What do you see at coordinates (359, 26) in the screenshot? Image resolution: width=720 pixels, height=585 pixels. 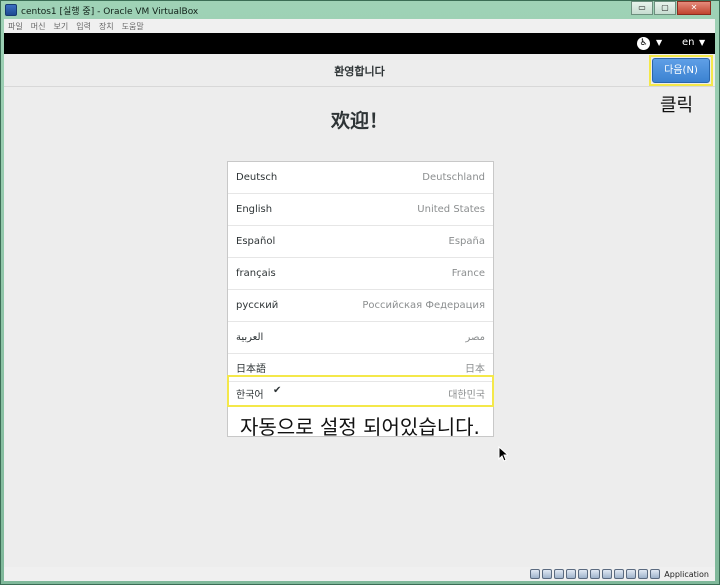 I see `vm-menubar: 파일 머신 보기 입력 장치 도움말` at bounding box center [359, 26].